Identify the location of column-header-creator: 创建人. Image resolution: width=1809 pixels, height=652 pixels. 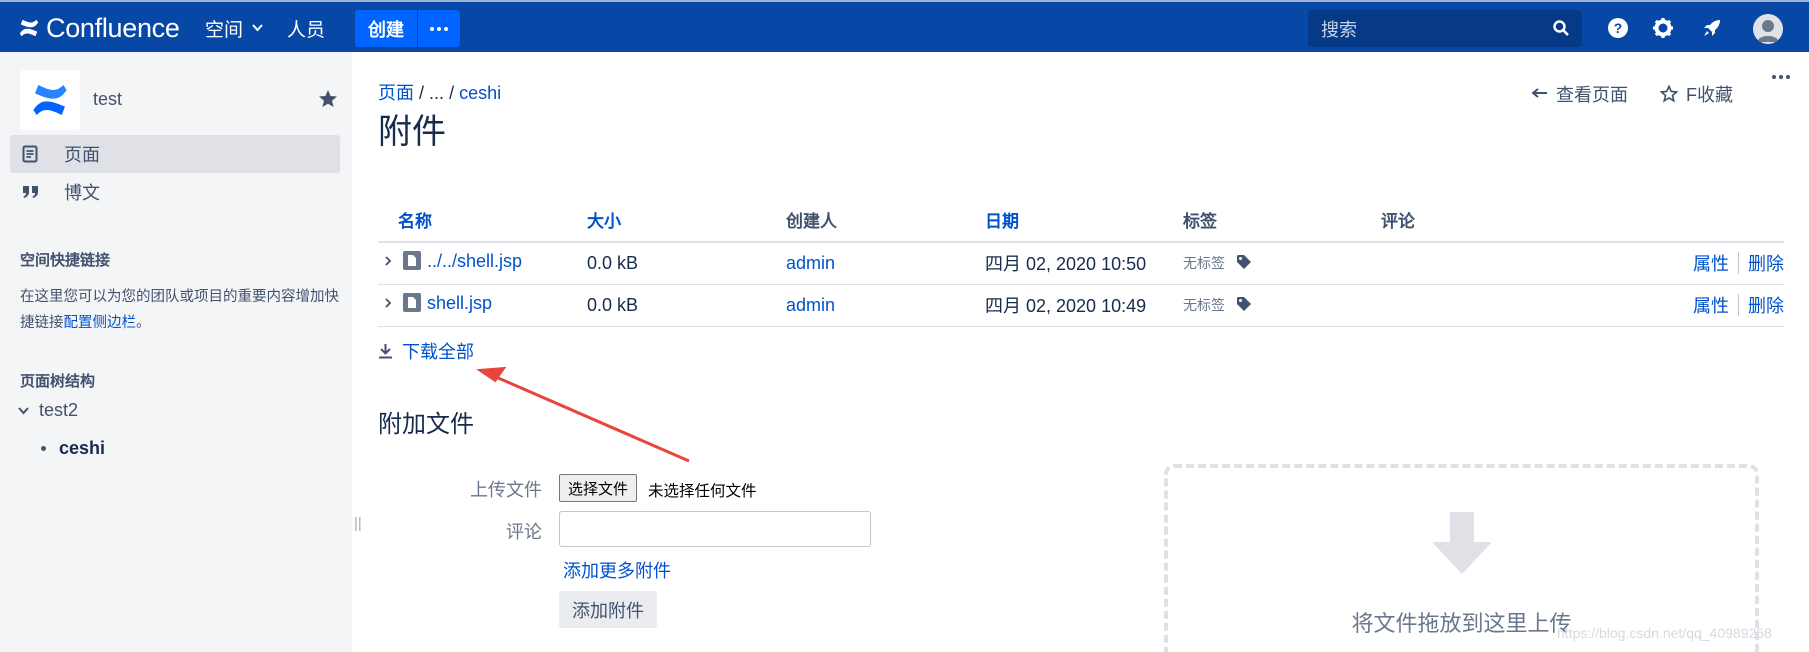
(885, 220).